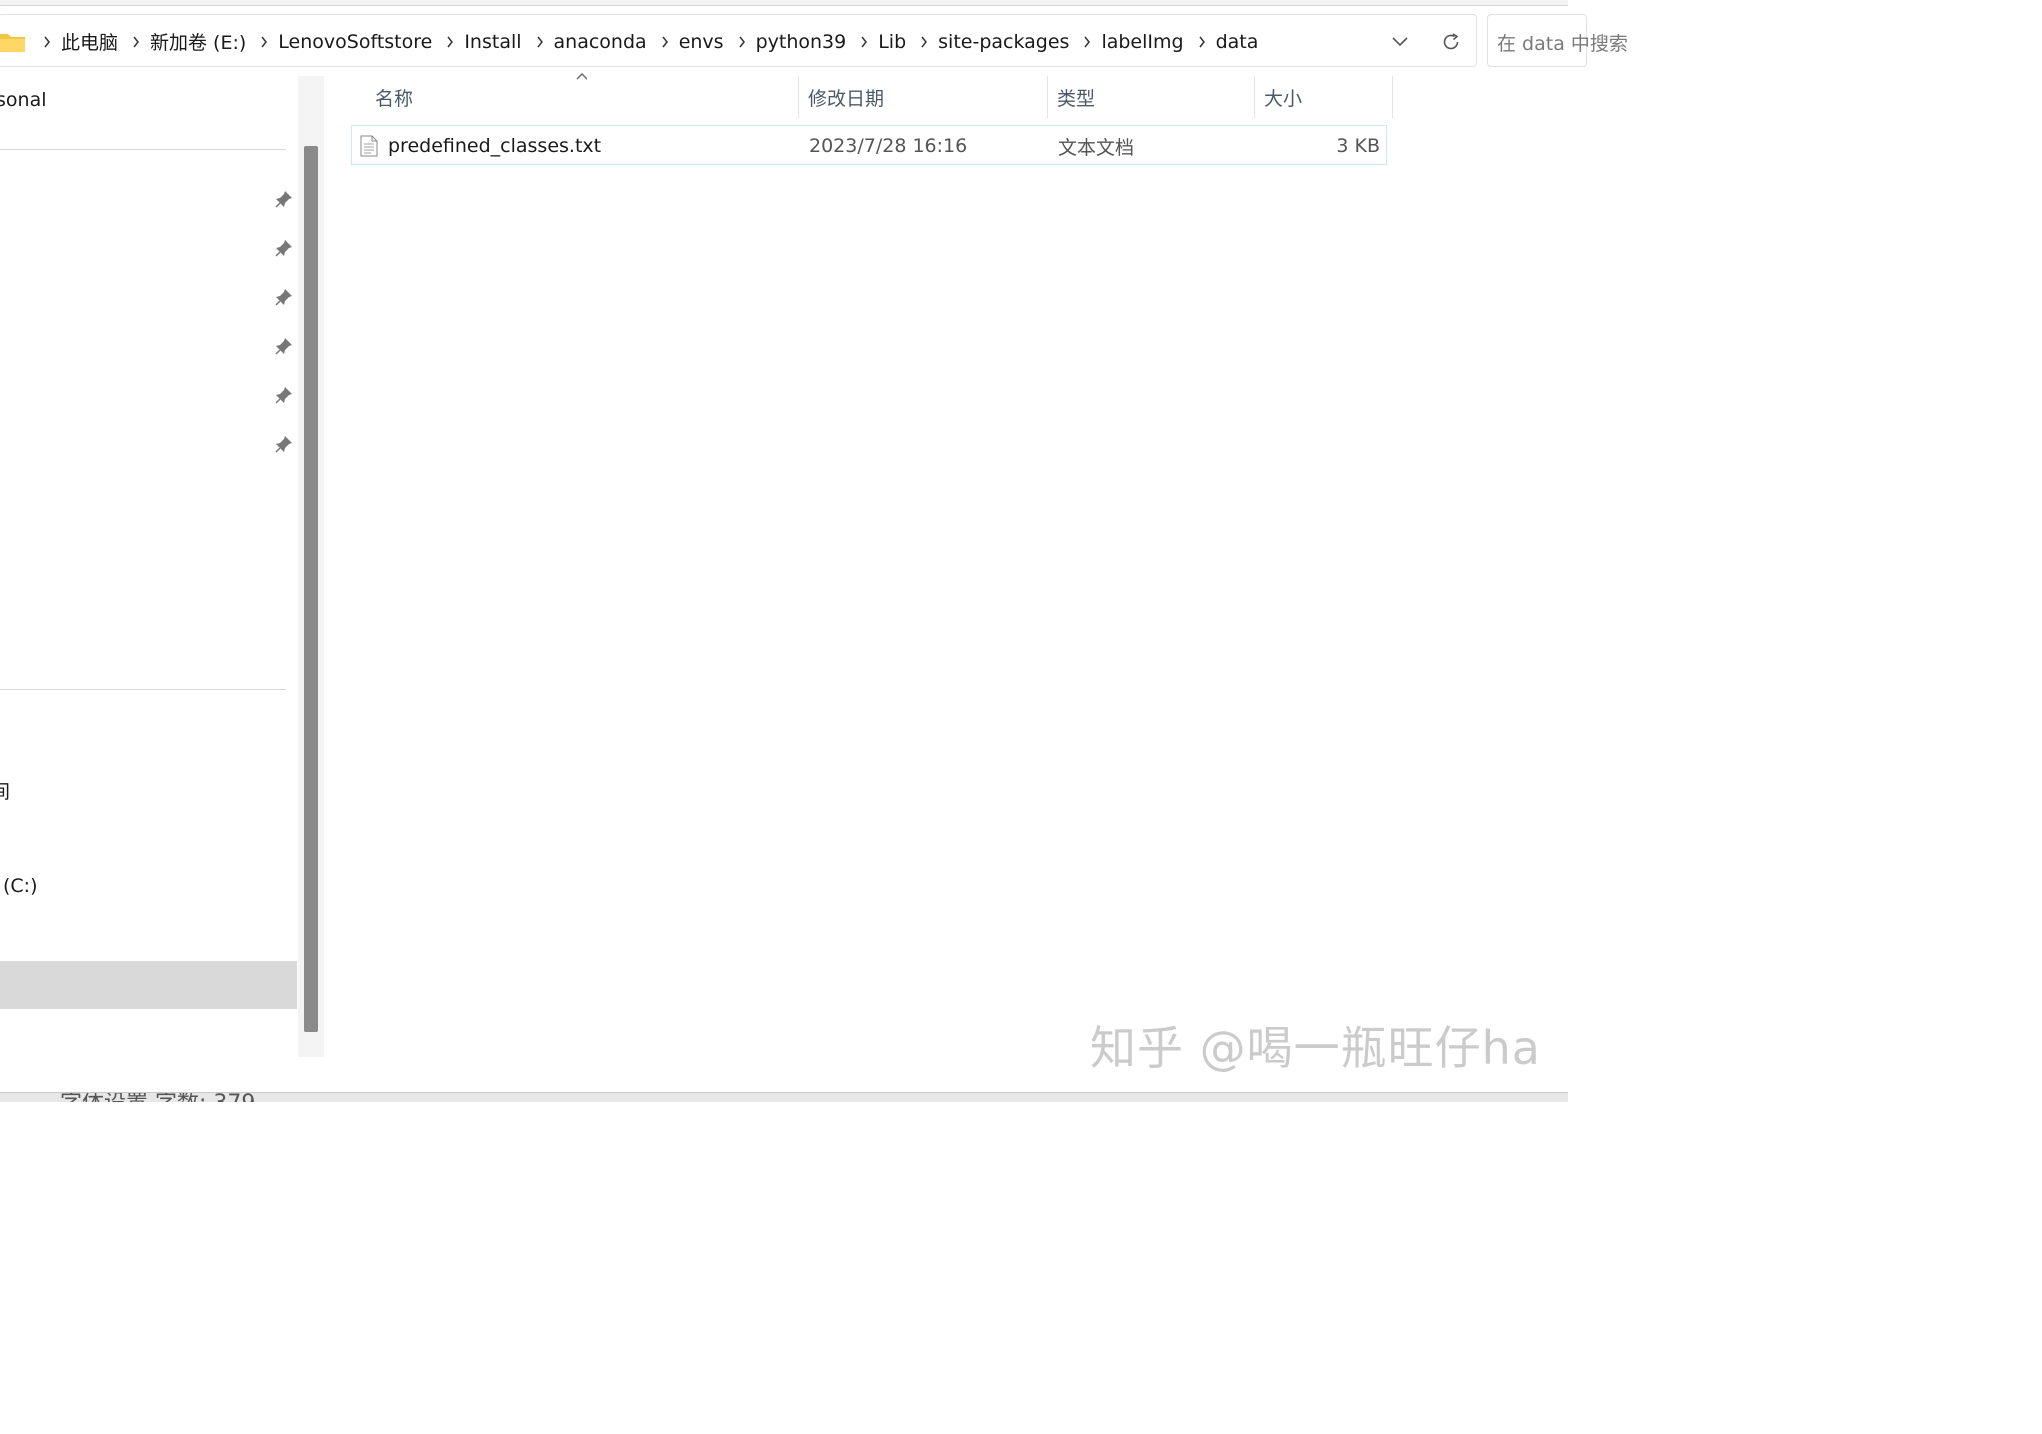 Image resolution: width=2042 pixels, height=1434 pixels. I want to click on refresh-button, so click(1451, 42).